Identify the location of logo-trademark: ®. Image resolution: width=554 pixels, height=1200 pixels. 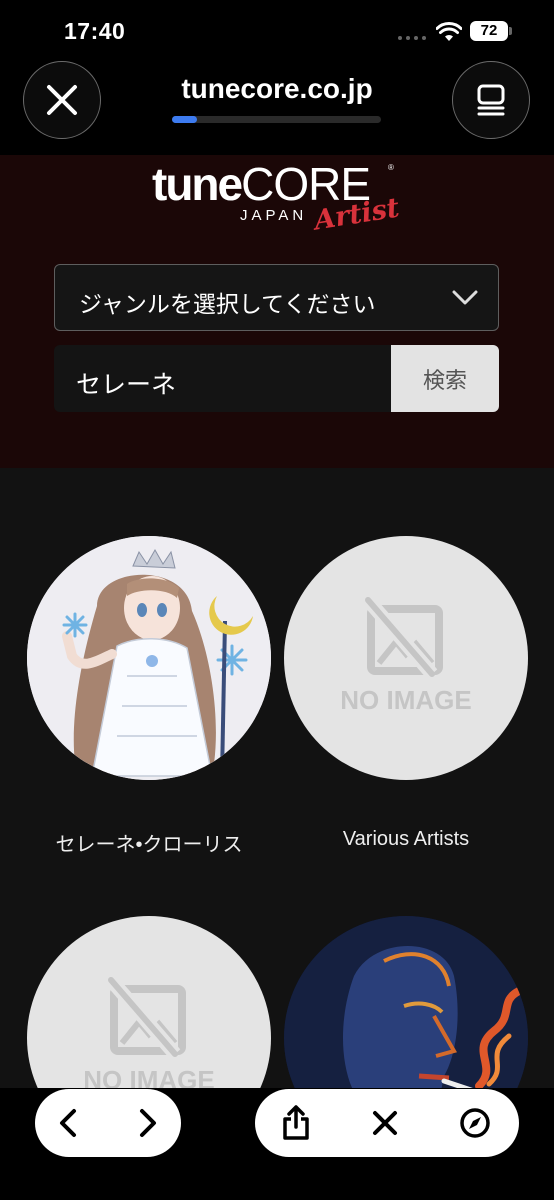
(391, 167).